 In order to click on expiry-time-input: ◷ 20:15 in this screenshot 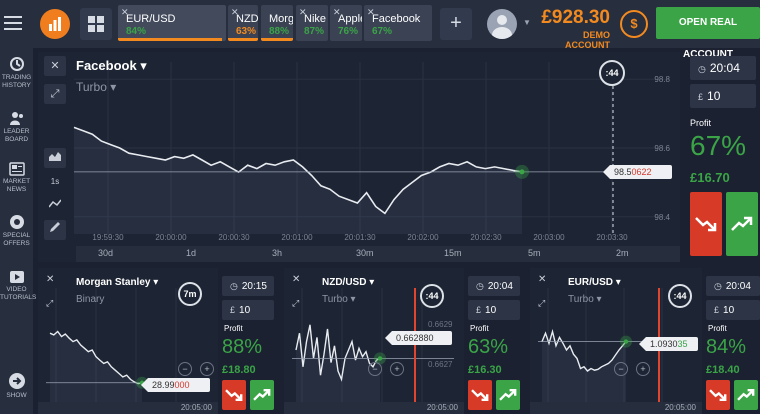, I will do `click(248, 286)`.